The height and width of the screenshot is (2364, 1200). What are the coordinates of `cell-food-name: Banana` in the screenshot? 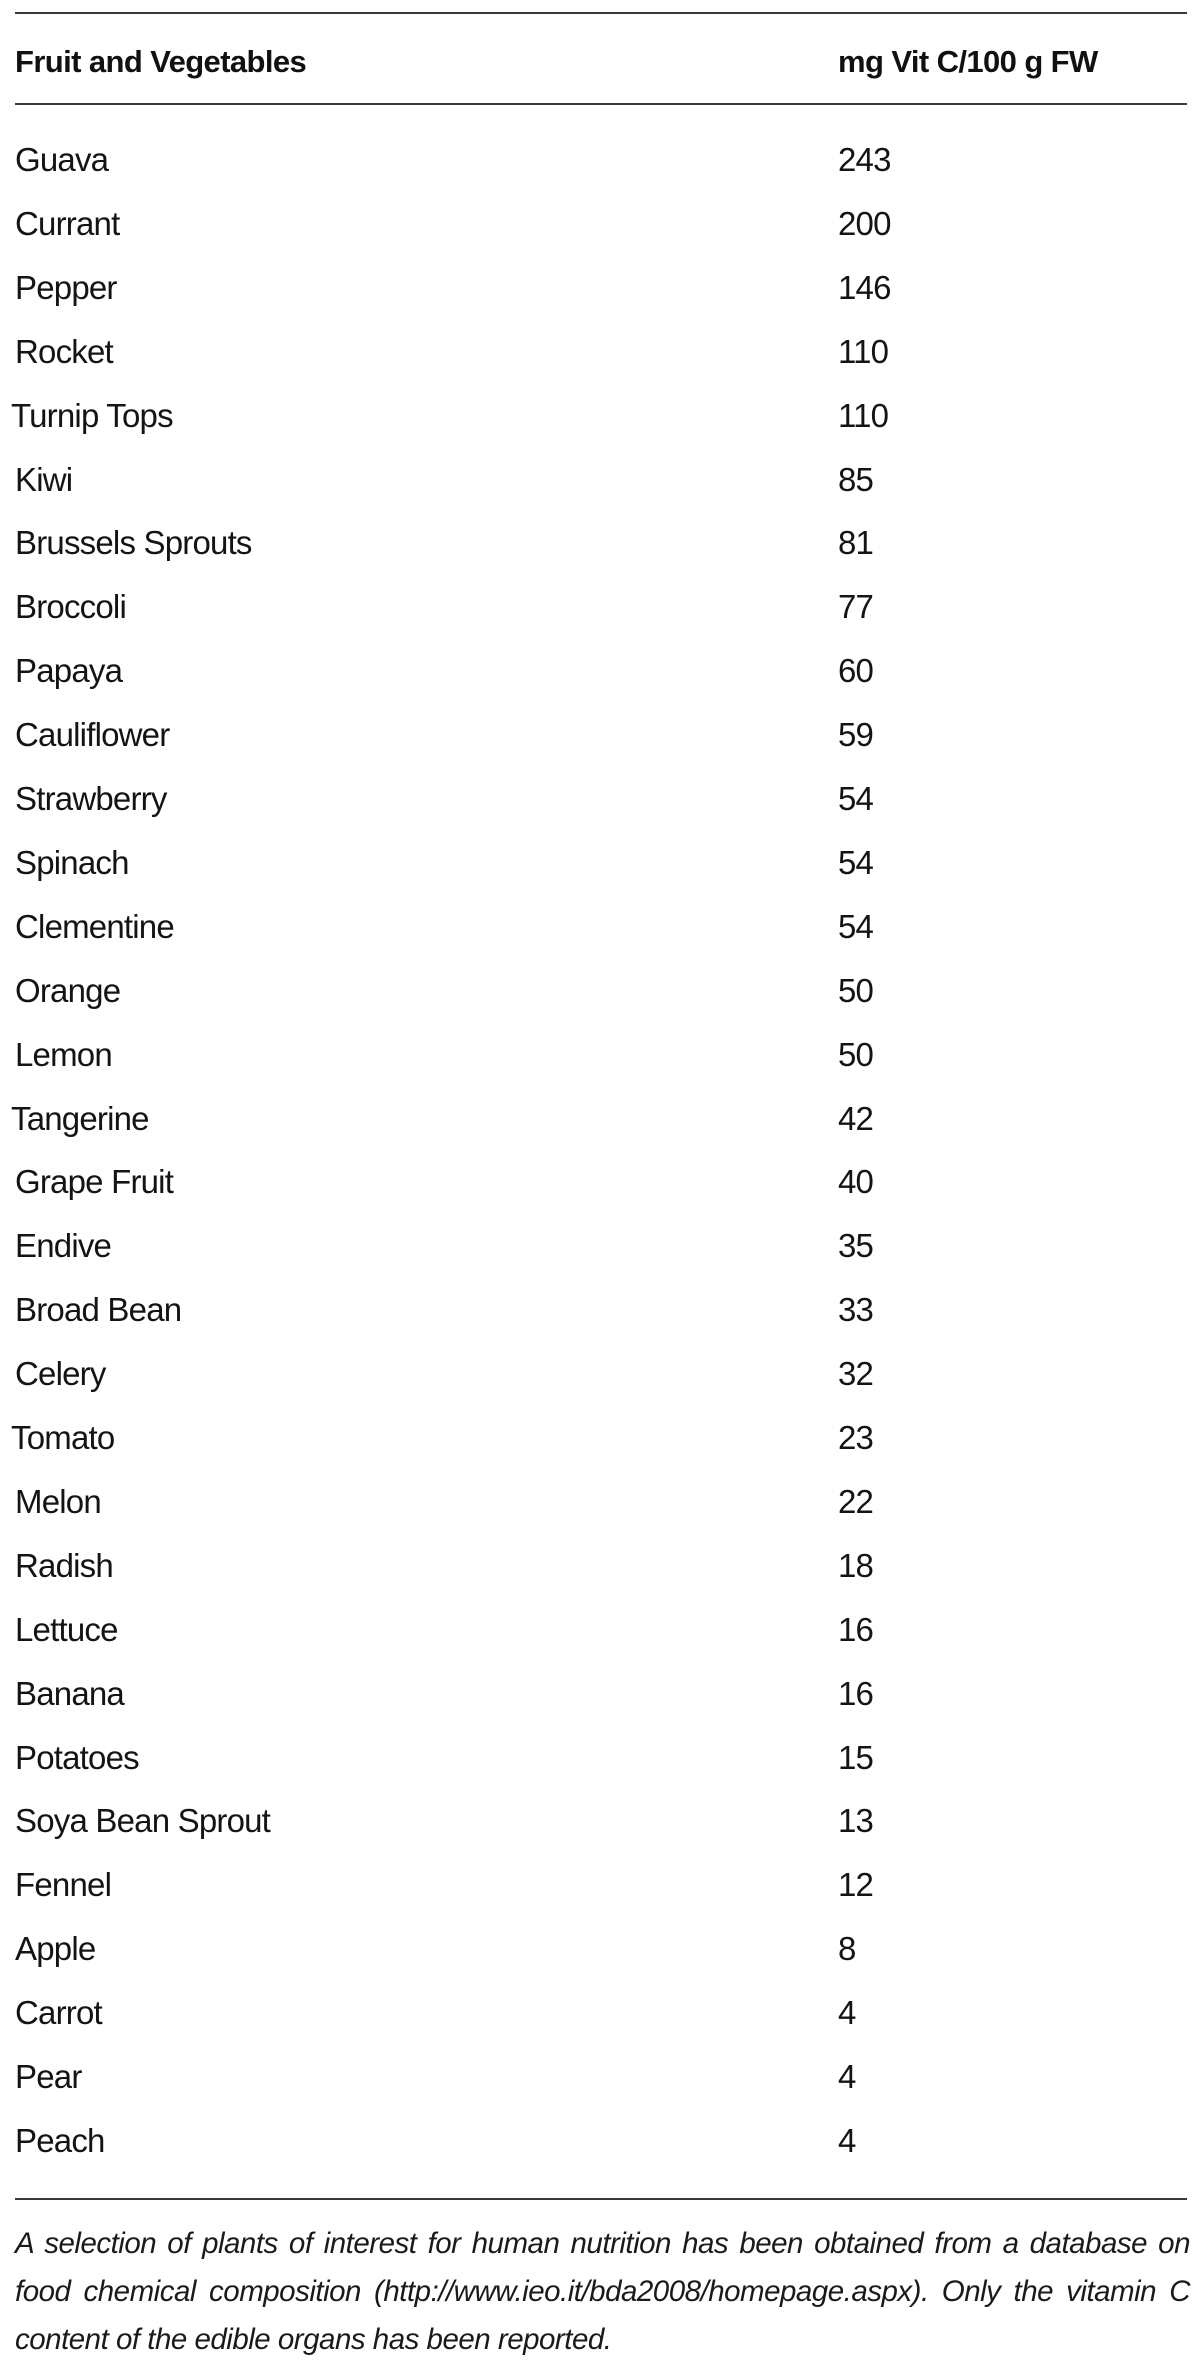 It's located at (70, 1693).